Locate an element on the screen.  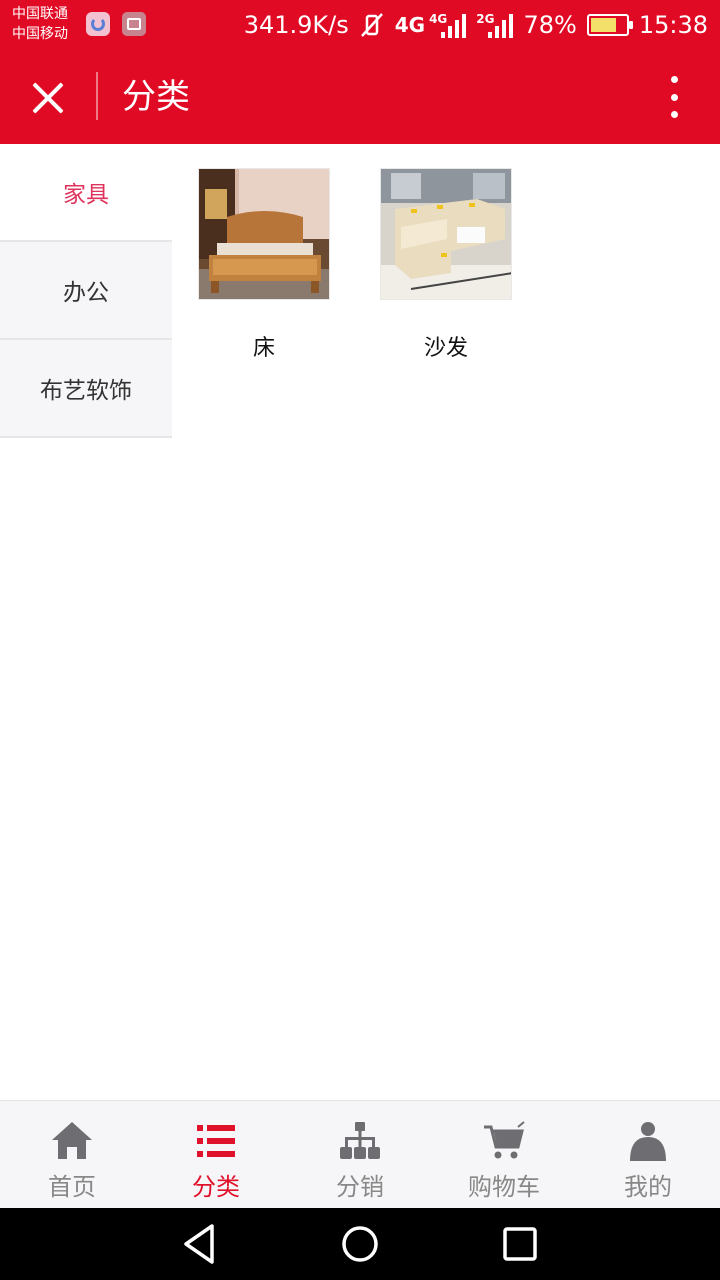
org-chart-icon is located at coordinates (360, 1140).